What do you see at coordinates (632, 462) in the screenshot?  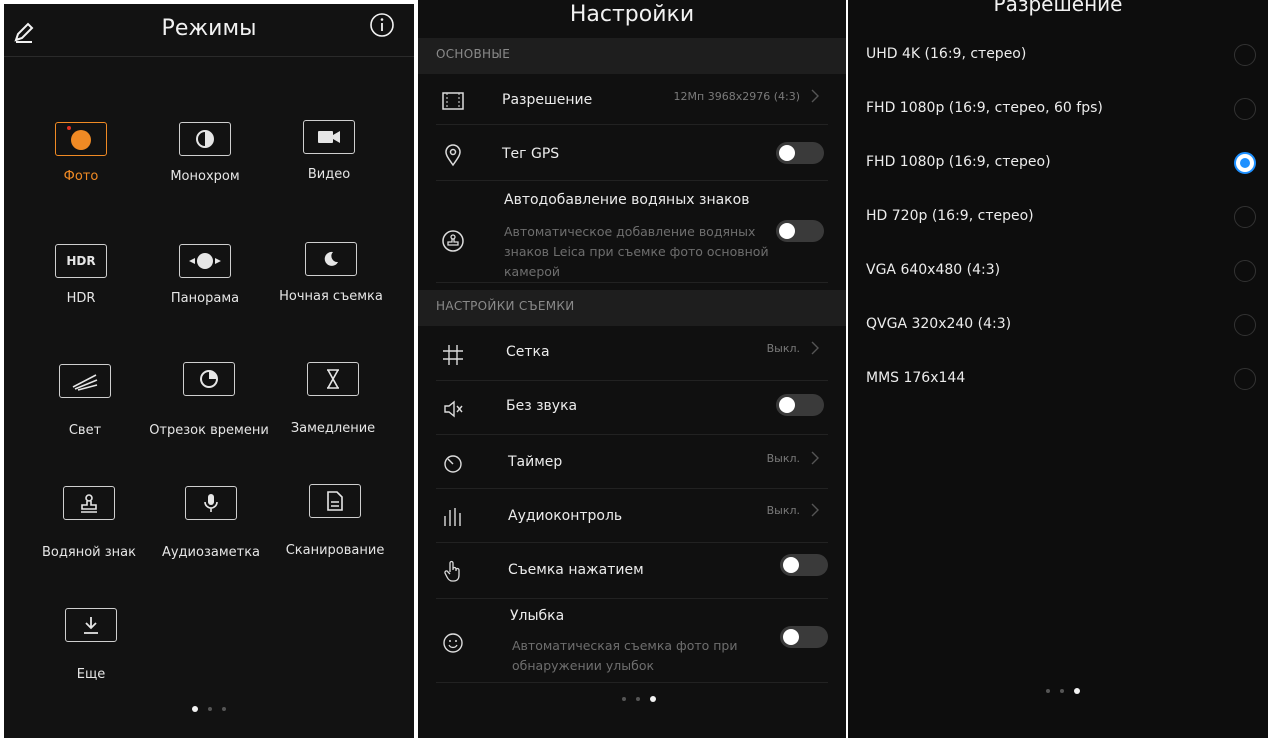 I see `setting-timer: Таймер Выкл.` at bounding box center [632, 462].